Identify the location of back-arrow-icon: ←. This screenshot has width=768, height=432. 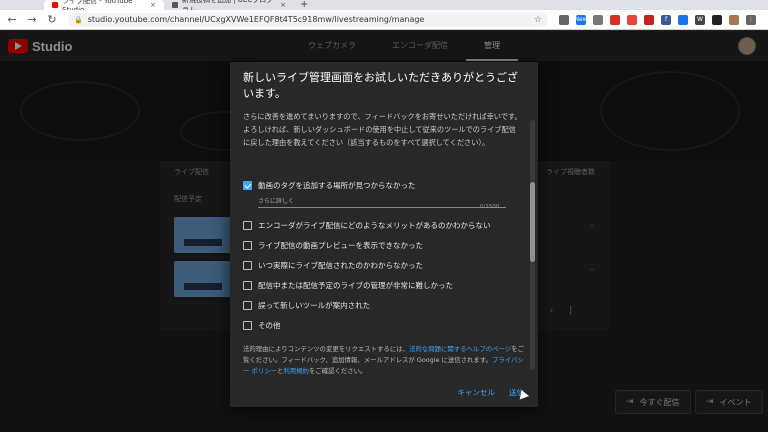
(12, 19).